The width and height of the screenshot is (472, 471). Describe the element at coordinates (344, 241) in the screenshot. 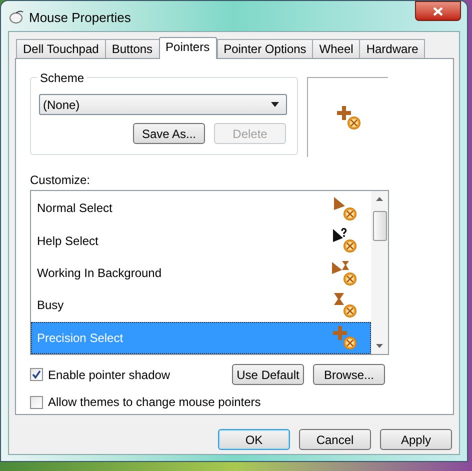

I see `help-cursor-icon` at that location.